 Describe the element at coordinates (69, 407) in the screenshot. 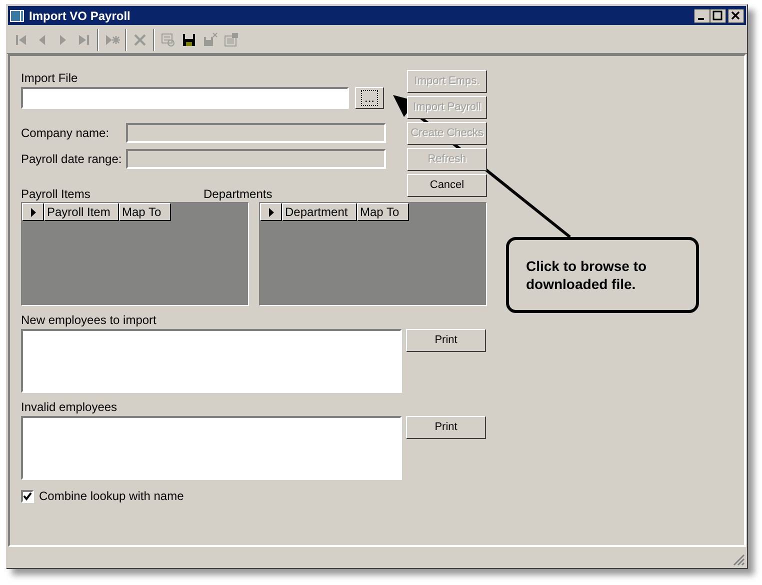

I see `list-label: Invalid employees` at that location.